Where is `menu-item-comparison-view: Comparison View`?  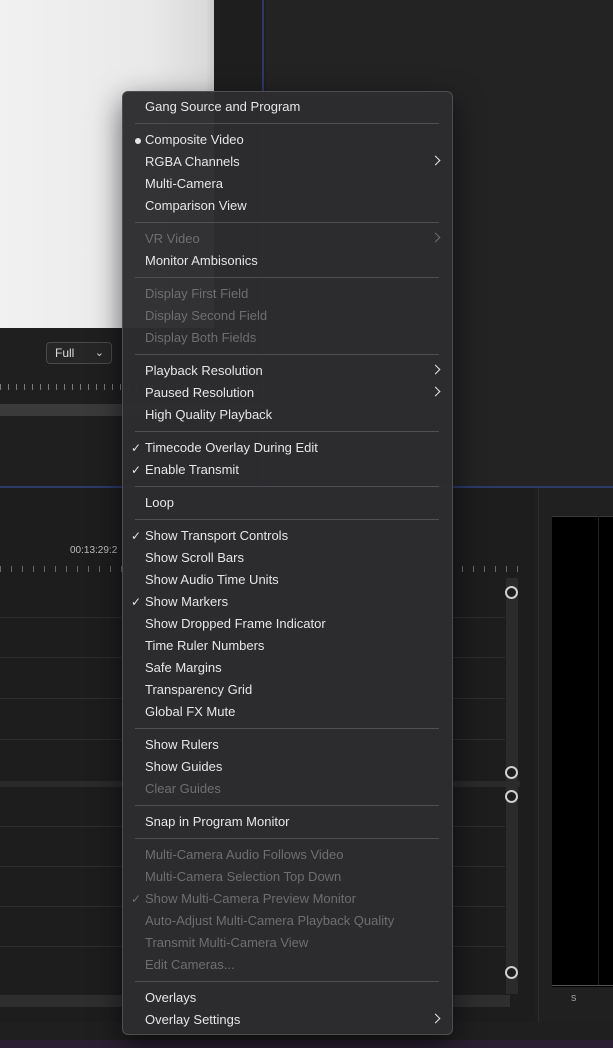
menu-item-comparison-view: Comparison View is located at coordinates (287, 206).